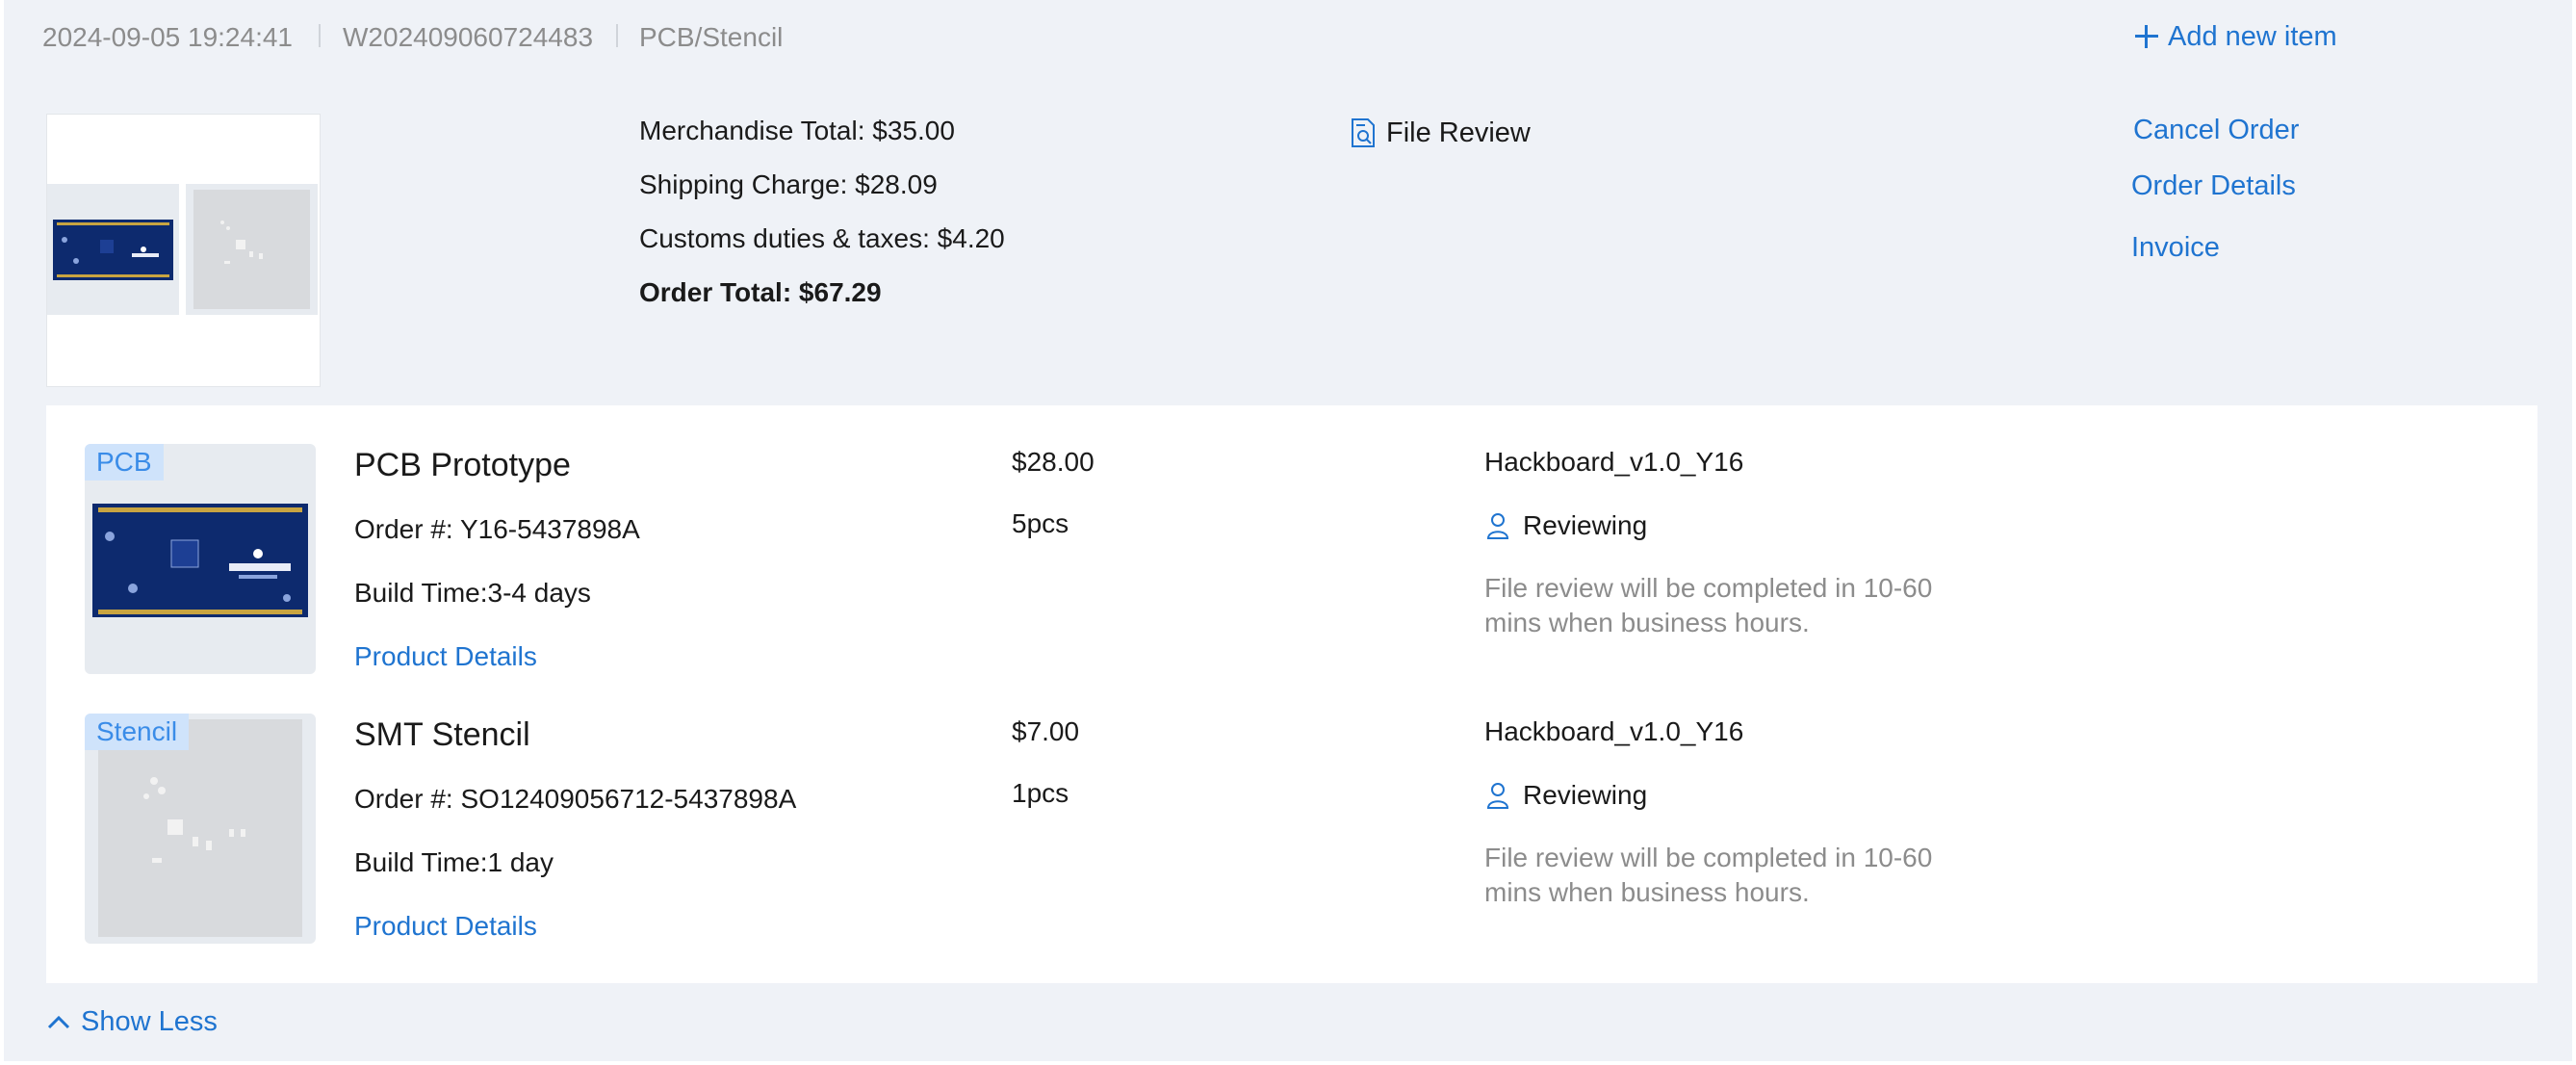 This screenshot has height=1065, width=2576. I want to click on shipping-charge: Shipping Charge: $28.09, so click(788, 184).